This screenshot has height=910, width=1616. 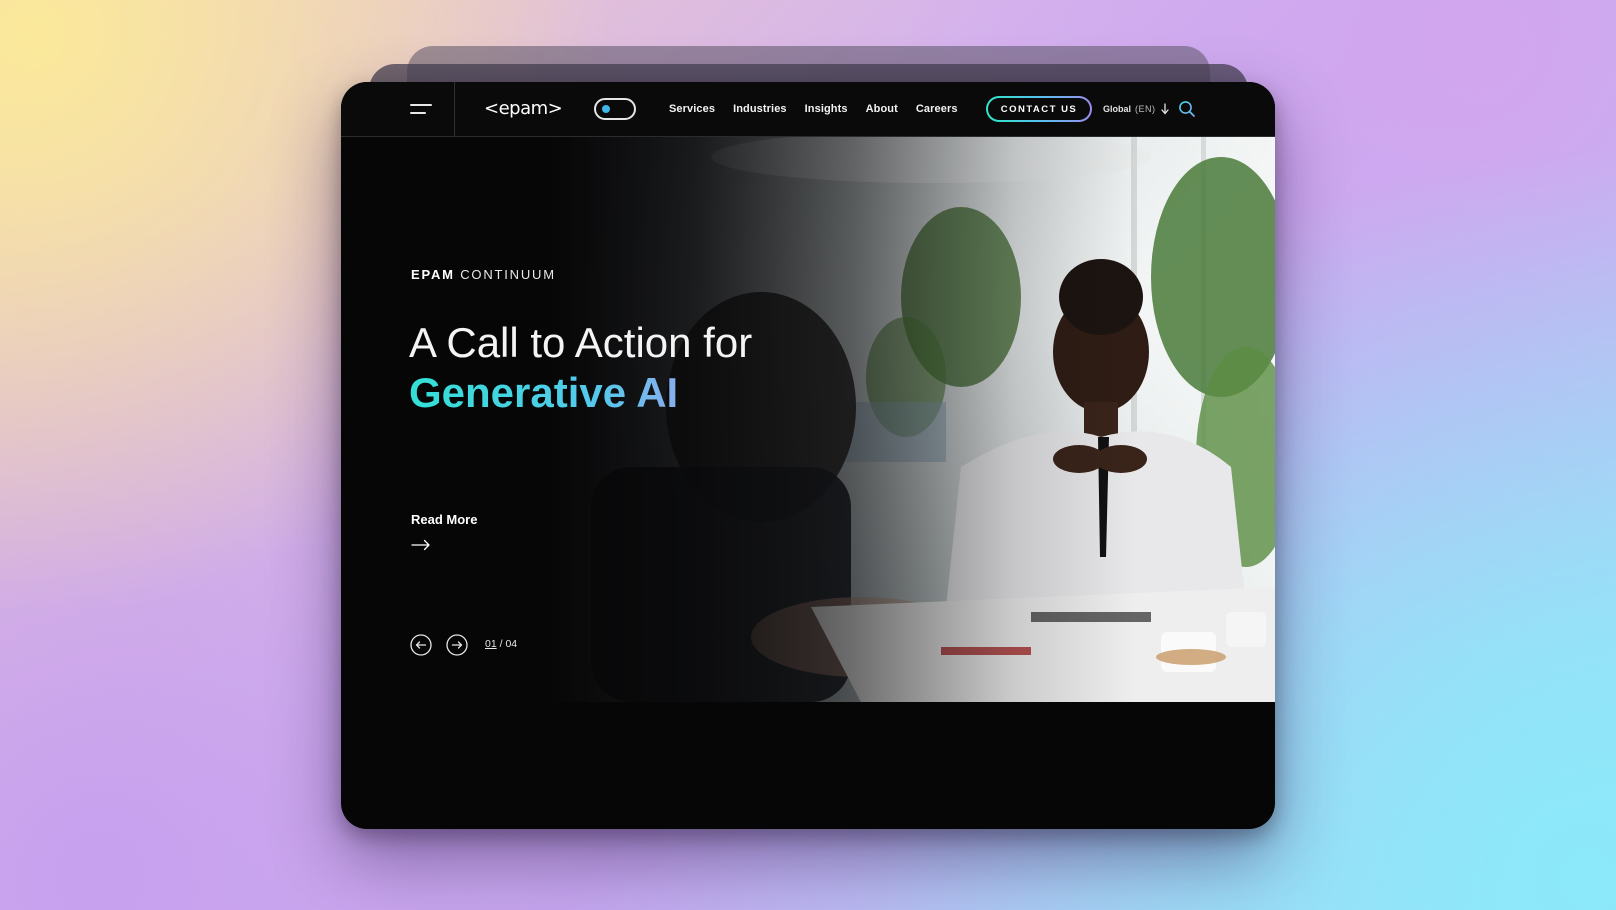 I want to click on language-selector: Global (EN), so click(x=1136, y=109).